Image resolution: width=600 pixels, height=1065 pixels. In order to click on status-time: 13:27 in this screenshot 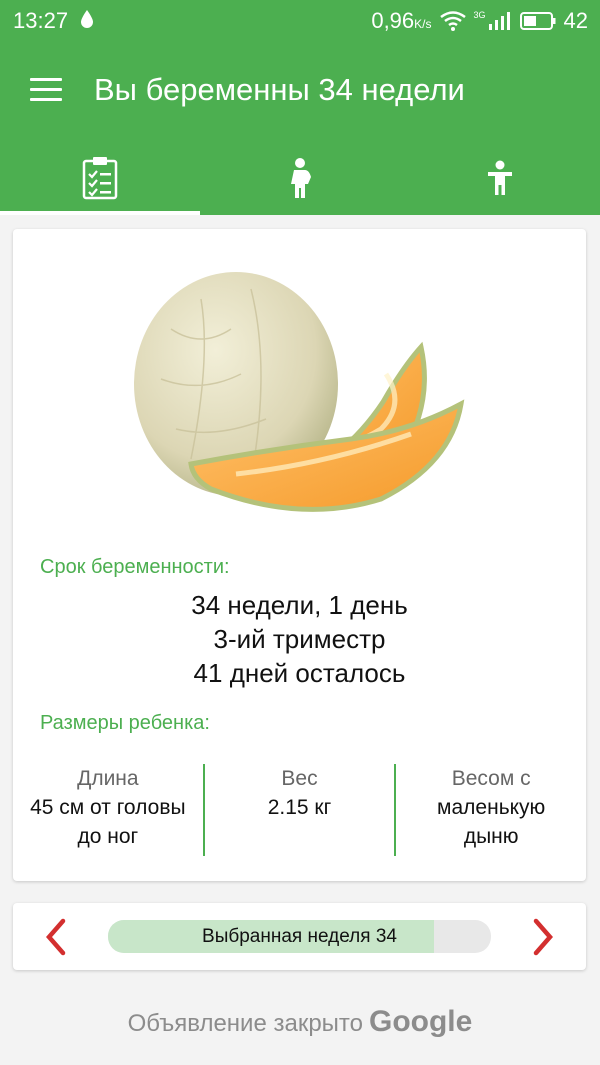, I will do `click(41, 20)`.